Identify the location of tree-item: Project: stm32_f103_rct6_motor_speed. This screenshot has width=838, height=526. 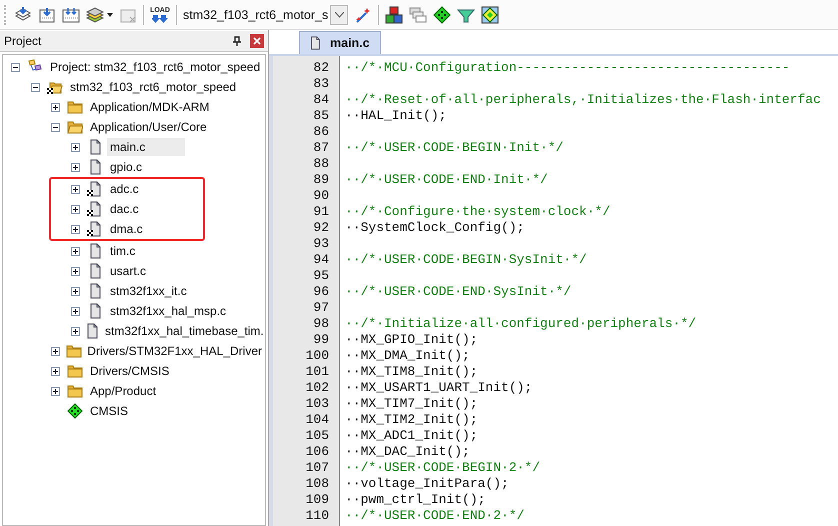
(155, 67).